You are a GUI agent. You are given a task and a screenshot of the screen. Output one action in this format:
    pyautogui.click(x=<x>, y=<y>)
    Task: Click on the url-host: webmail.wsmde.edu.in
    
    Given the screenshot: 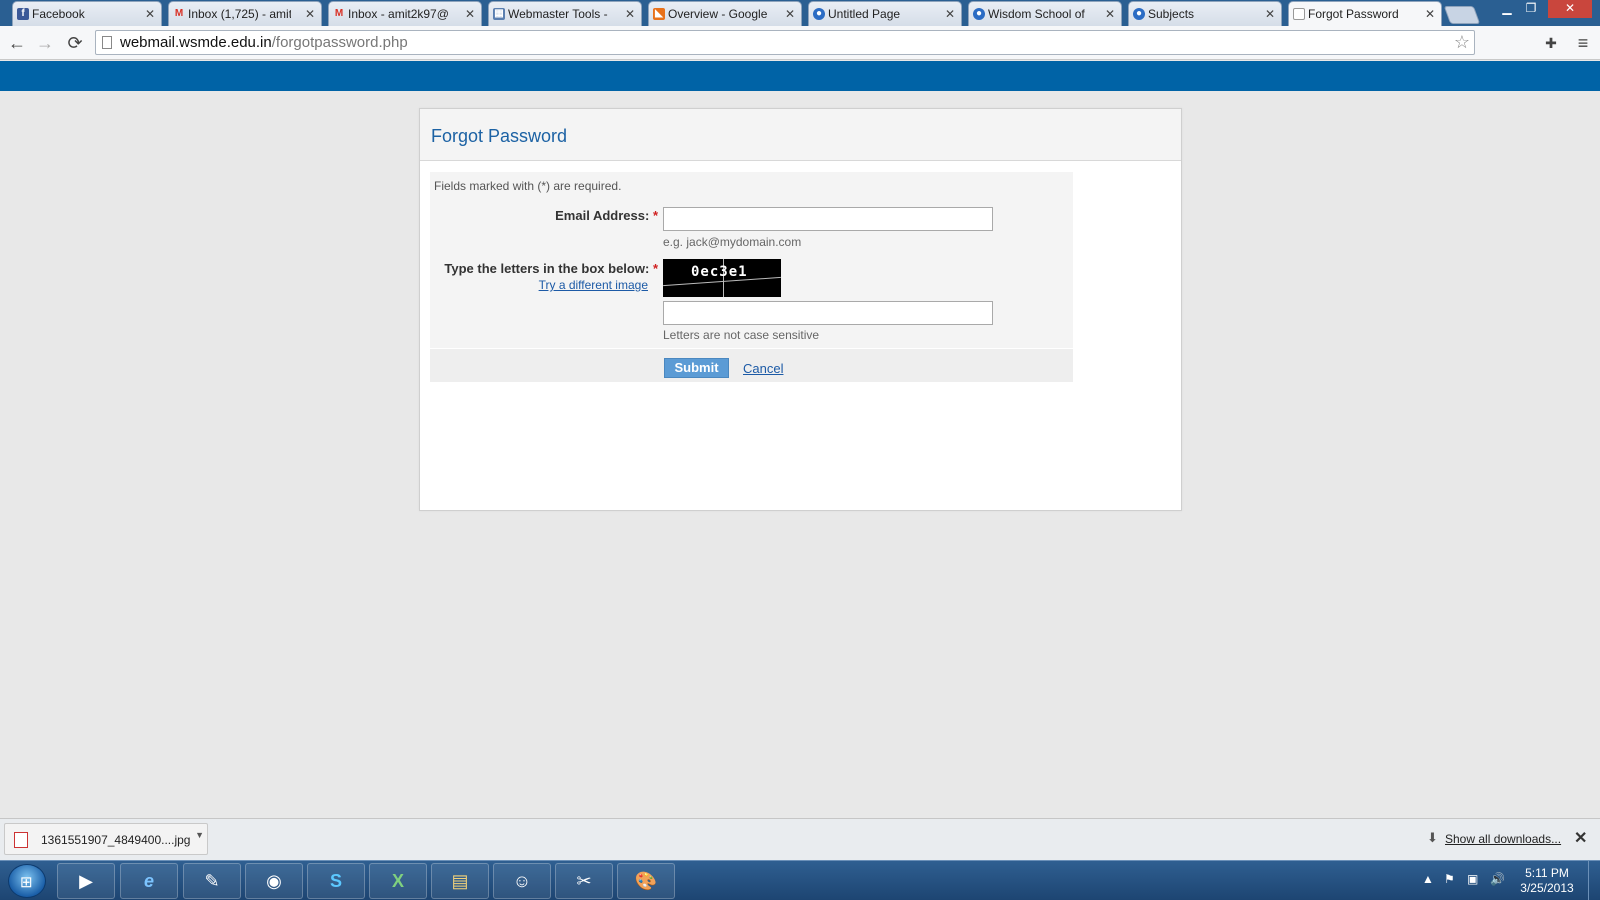 What is the action you would take?
    pyautogui.click(x=196, y=42)
    